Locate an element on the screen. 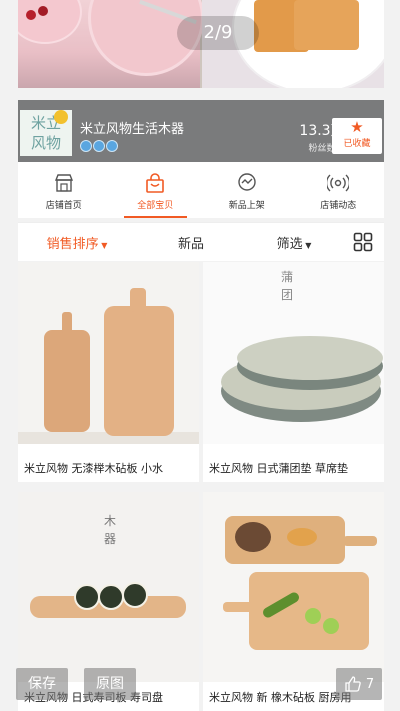 This screenshot has height=711, width=400. product-card: 米立风物 无漆榉木砧板 小水 is located at coordinates (108, 372).